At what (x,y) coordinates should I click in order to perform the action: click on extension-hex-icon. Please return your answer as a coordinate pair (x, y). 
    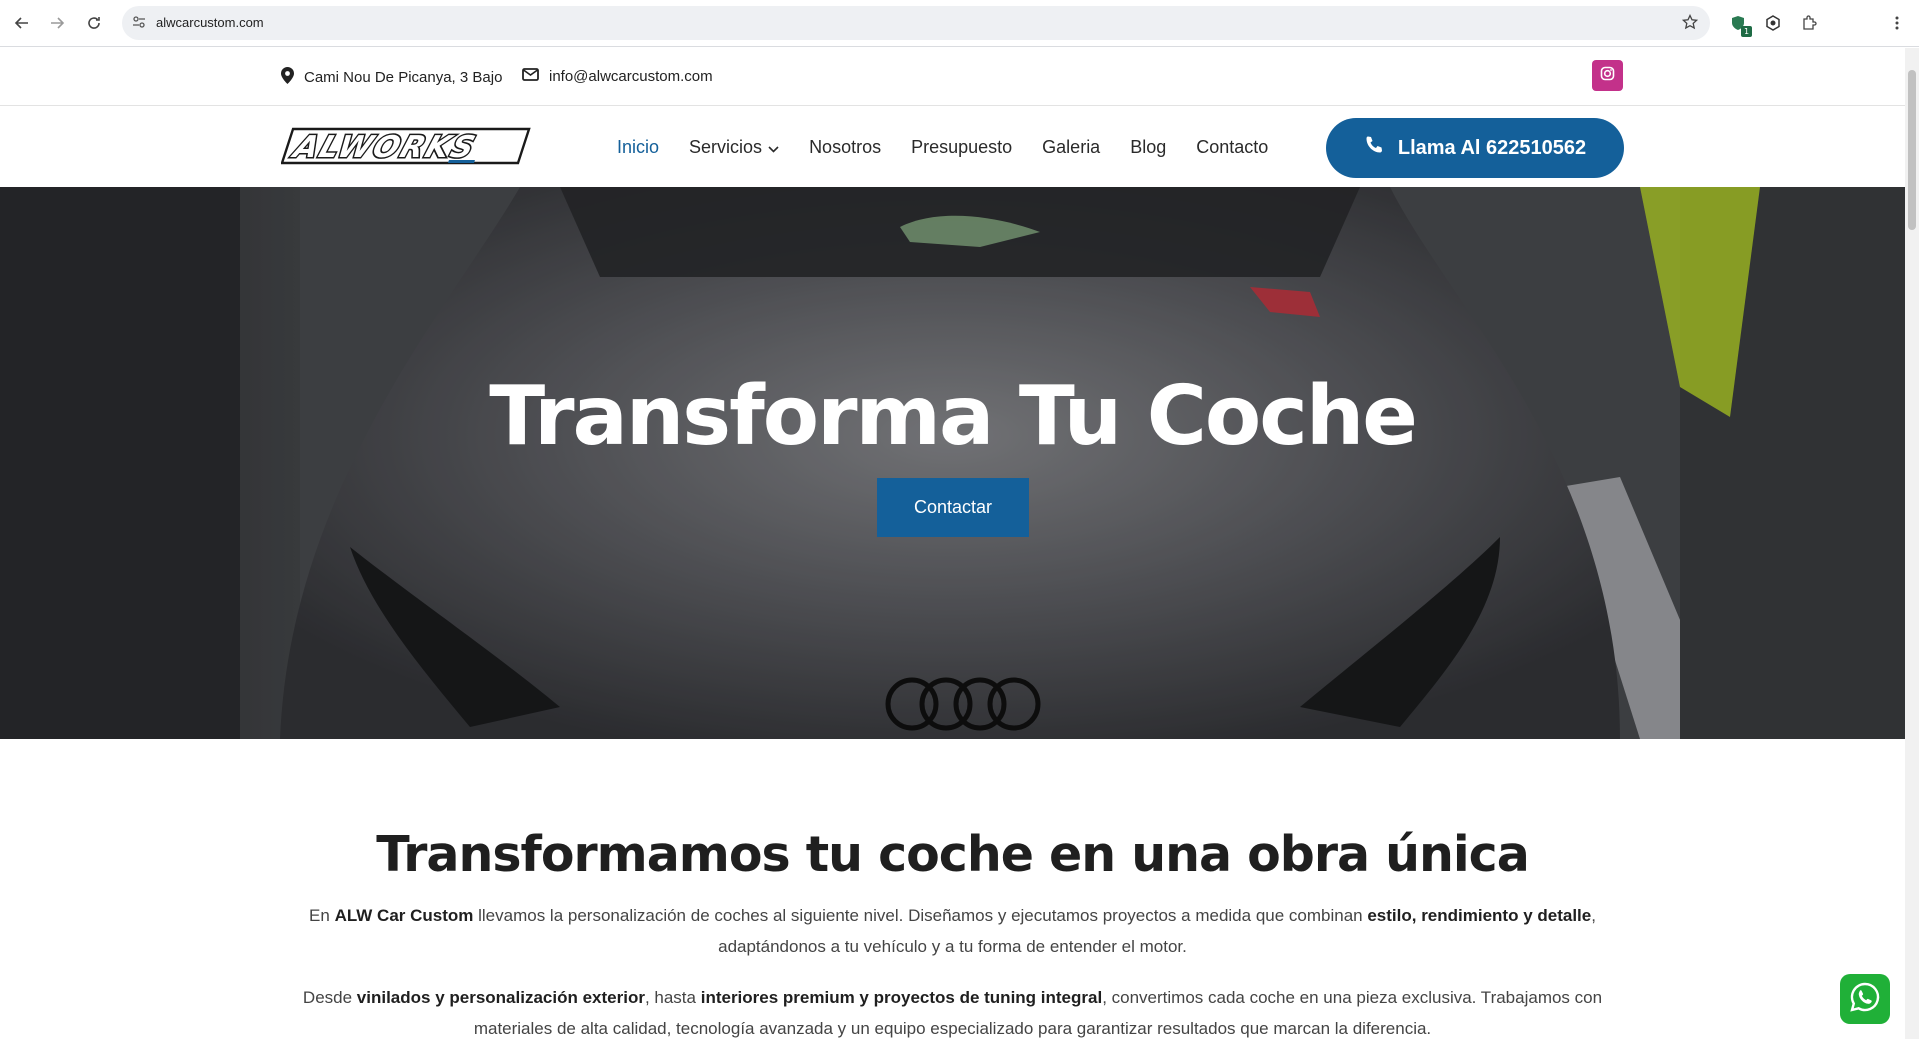
    Looking at the image, I should click on (1773, 23).